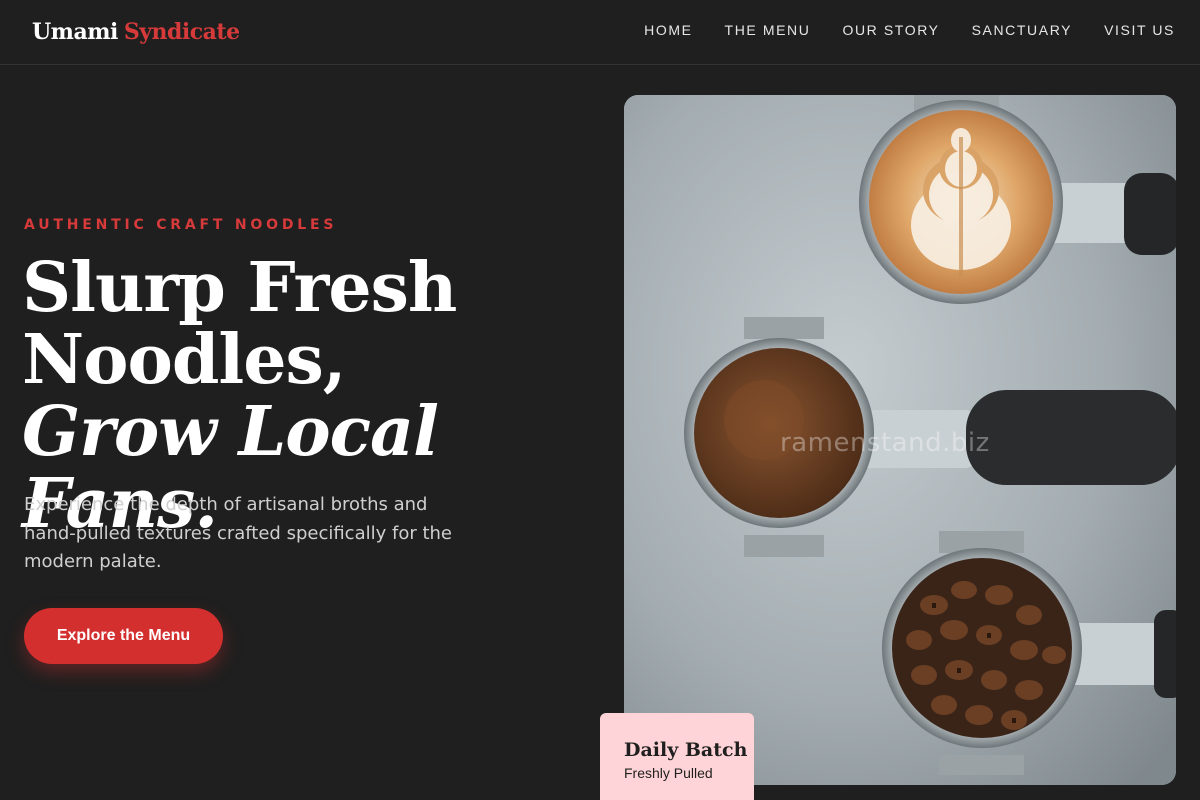  Describe the element at coordinates (181, 32) in the screenshot. I see `brand-name-part2: Syndicate` at that location.